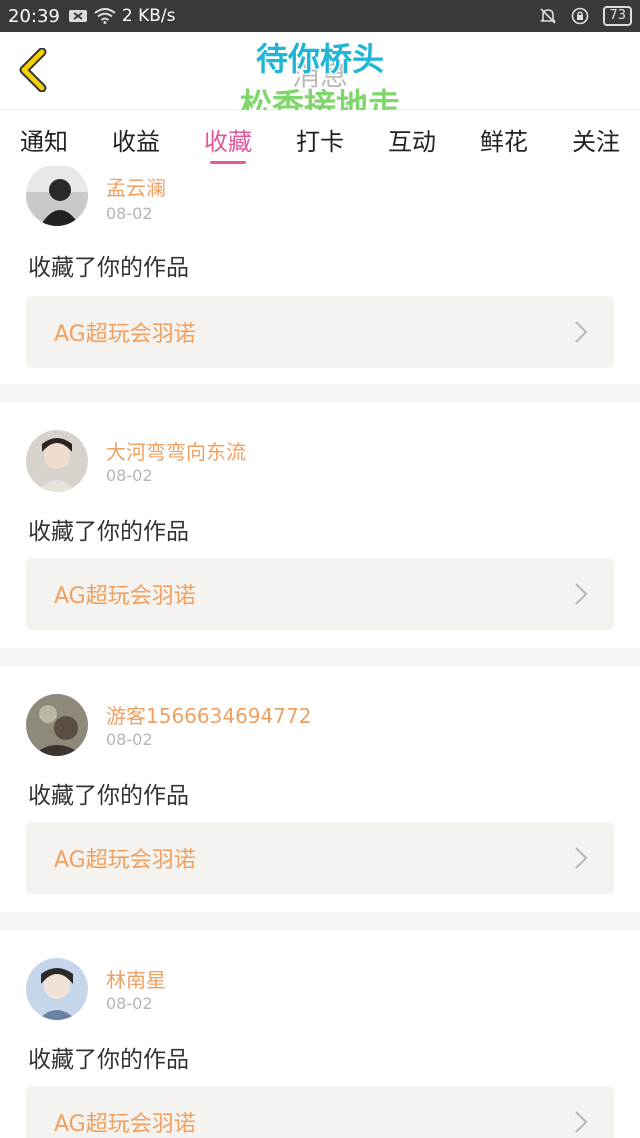  I want to click on tab-bar: 通知 收益 收藏 打卡 互动 鲜花 关注, so click(320, 138).